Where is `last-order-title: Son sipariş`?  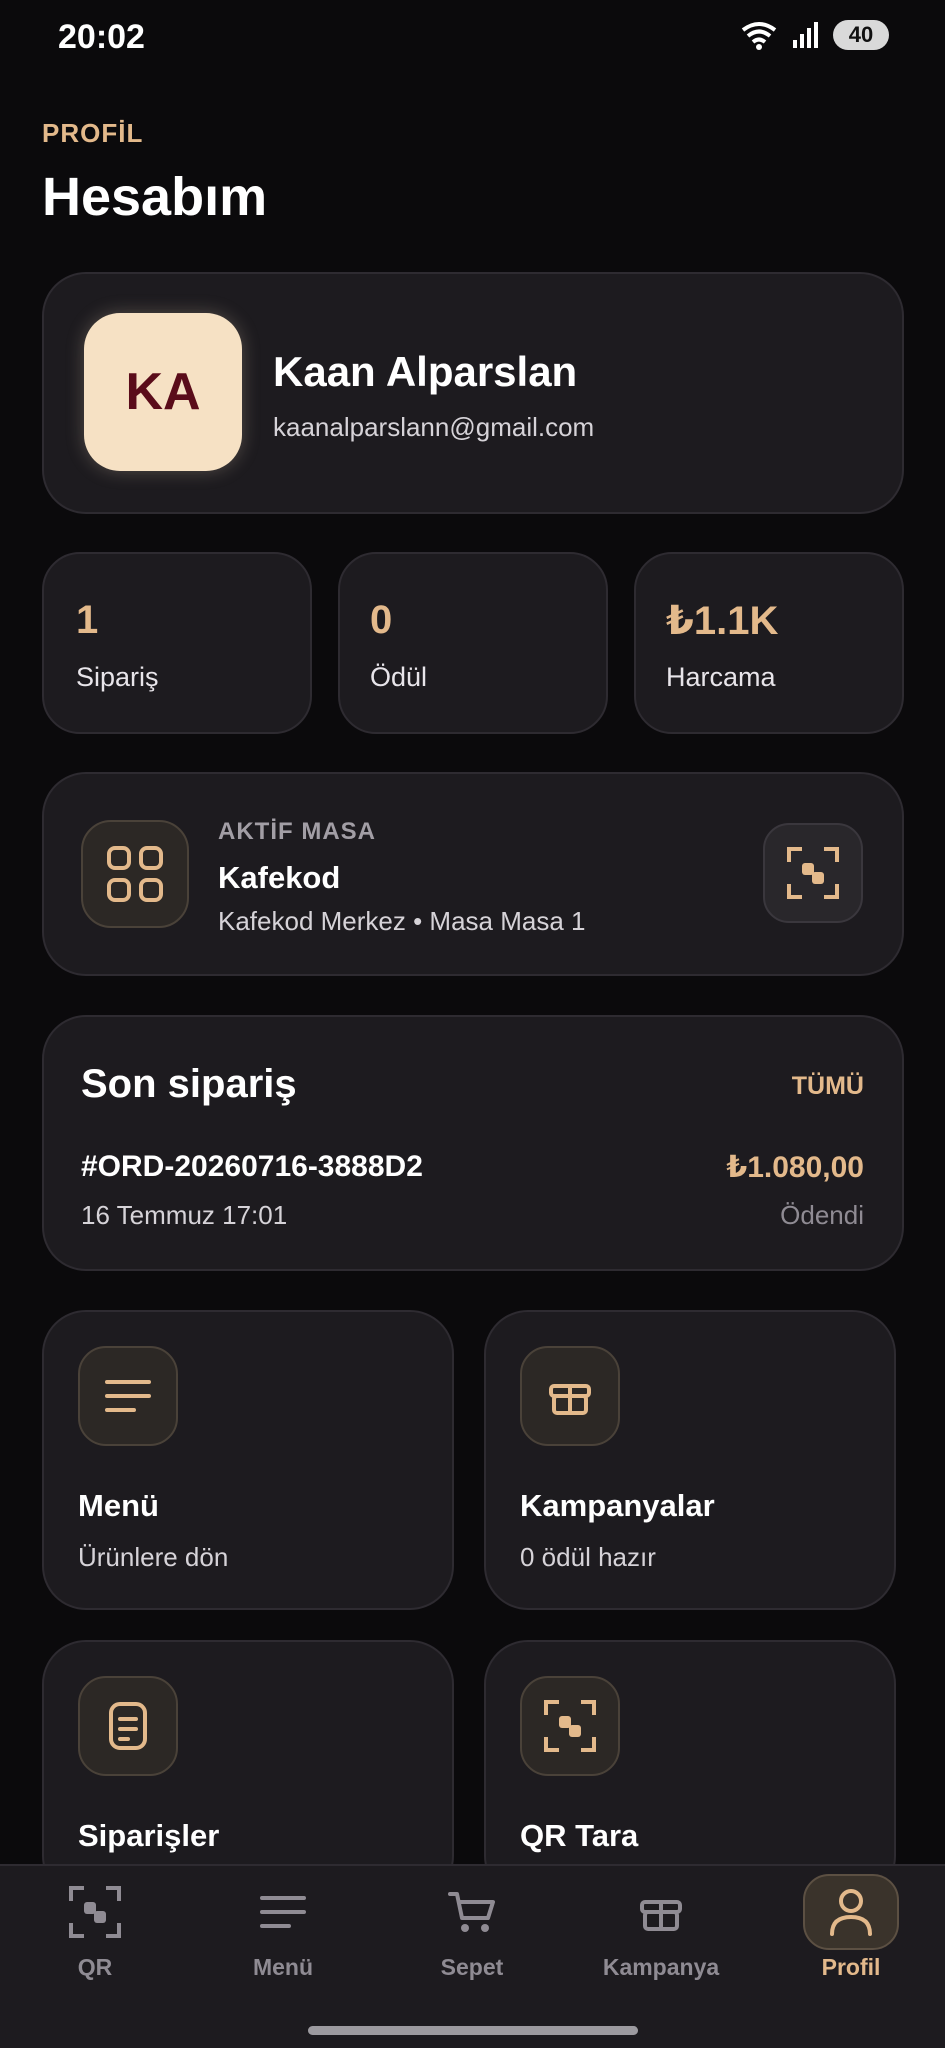 last-order-title: Son sipariş is located at coordinates (189, 1084).